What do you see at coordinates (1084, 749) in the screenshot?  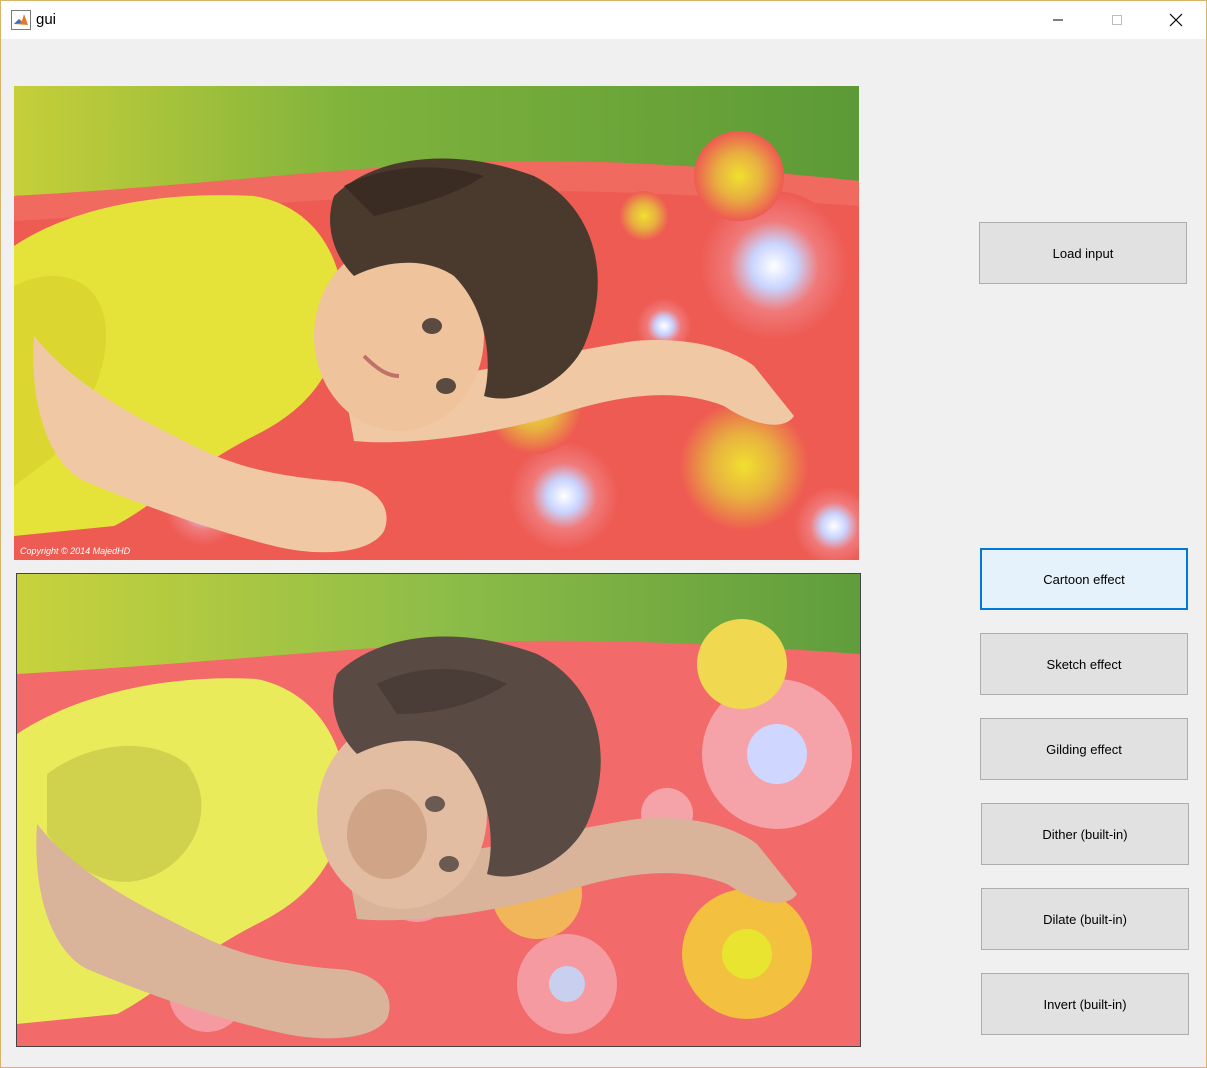 I see `gilding-effect-button: Gilding effect` at bounding box center [1084, 749].